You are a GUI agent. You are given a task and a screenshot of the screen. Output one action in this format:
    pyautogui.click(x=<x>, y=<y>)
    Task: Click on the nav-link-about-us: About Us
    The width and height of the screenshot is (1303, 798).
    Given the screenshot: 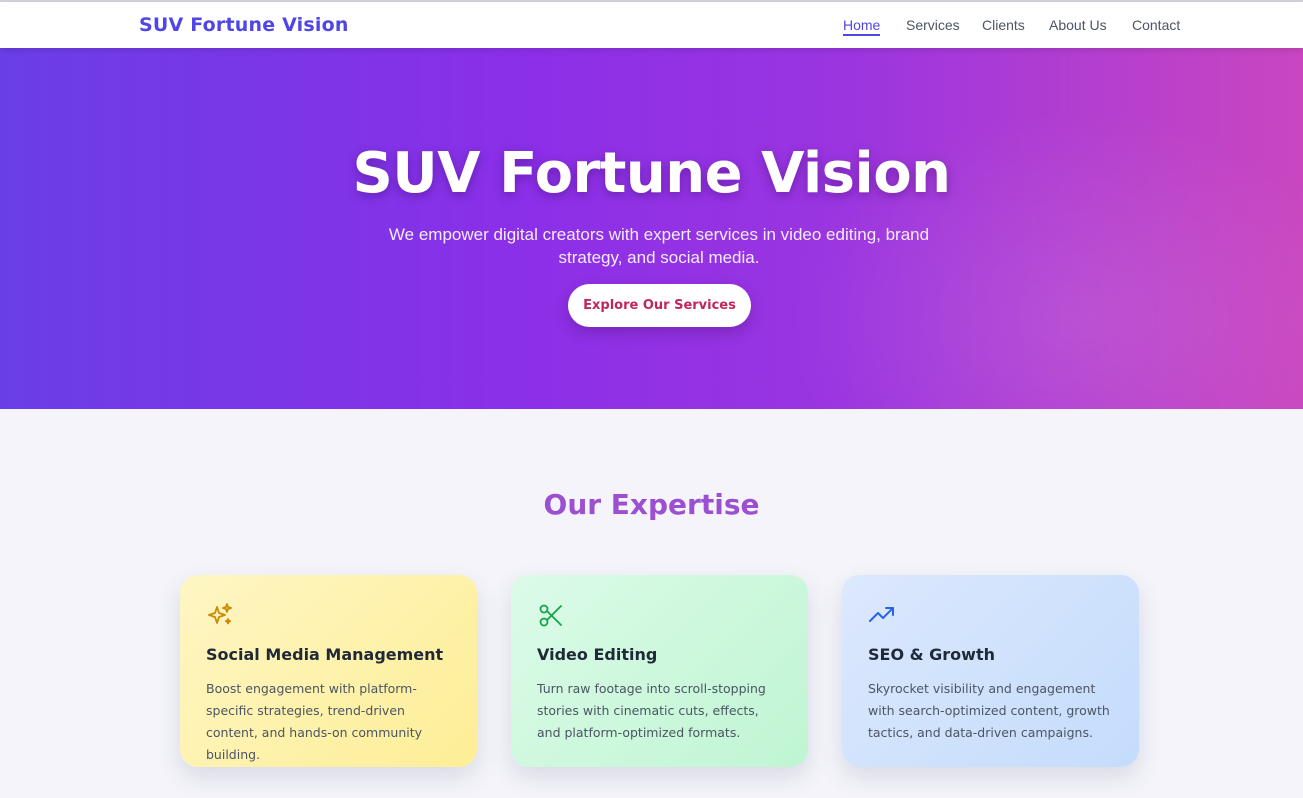 What is the action you would take?
    pyautogui.click(x=1078, y=25)
    